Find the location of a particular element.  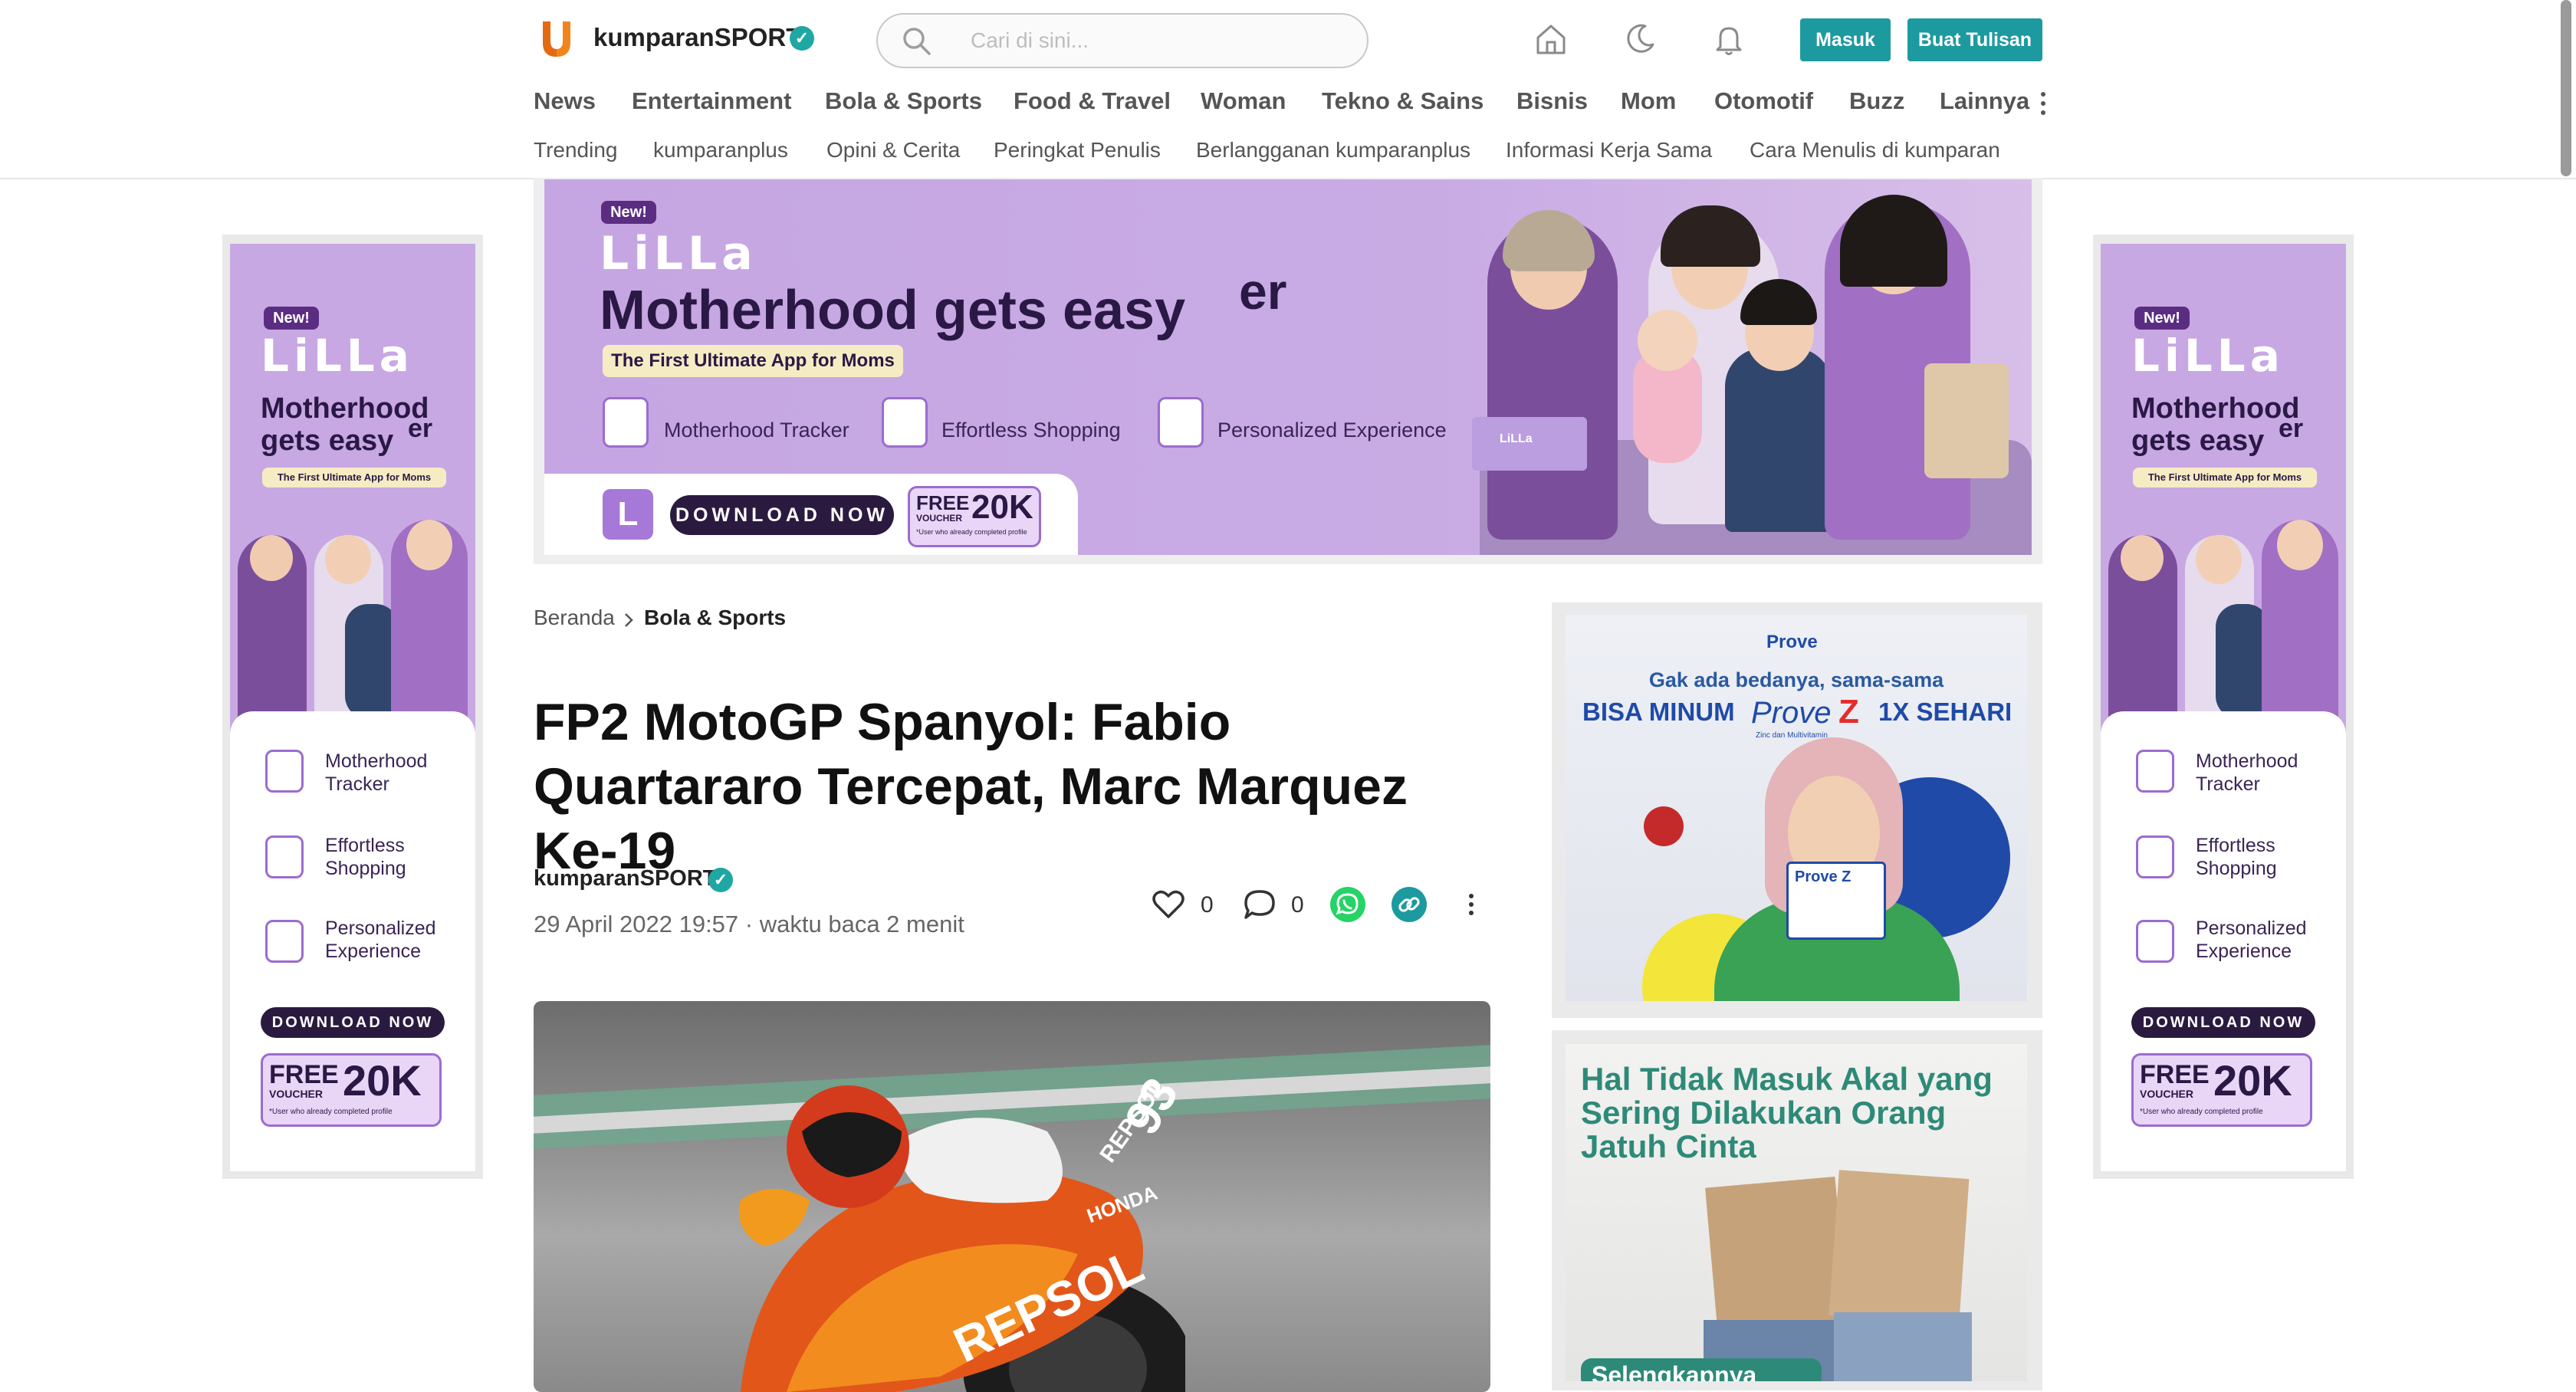

side-tracker-icon is located at coordinates (284, 771).